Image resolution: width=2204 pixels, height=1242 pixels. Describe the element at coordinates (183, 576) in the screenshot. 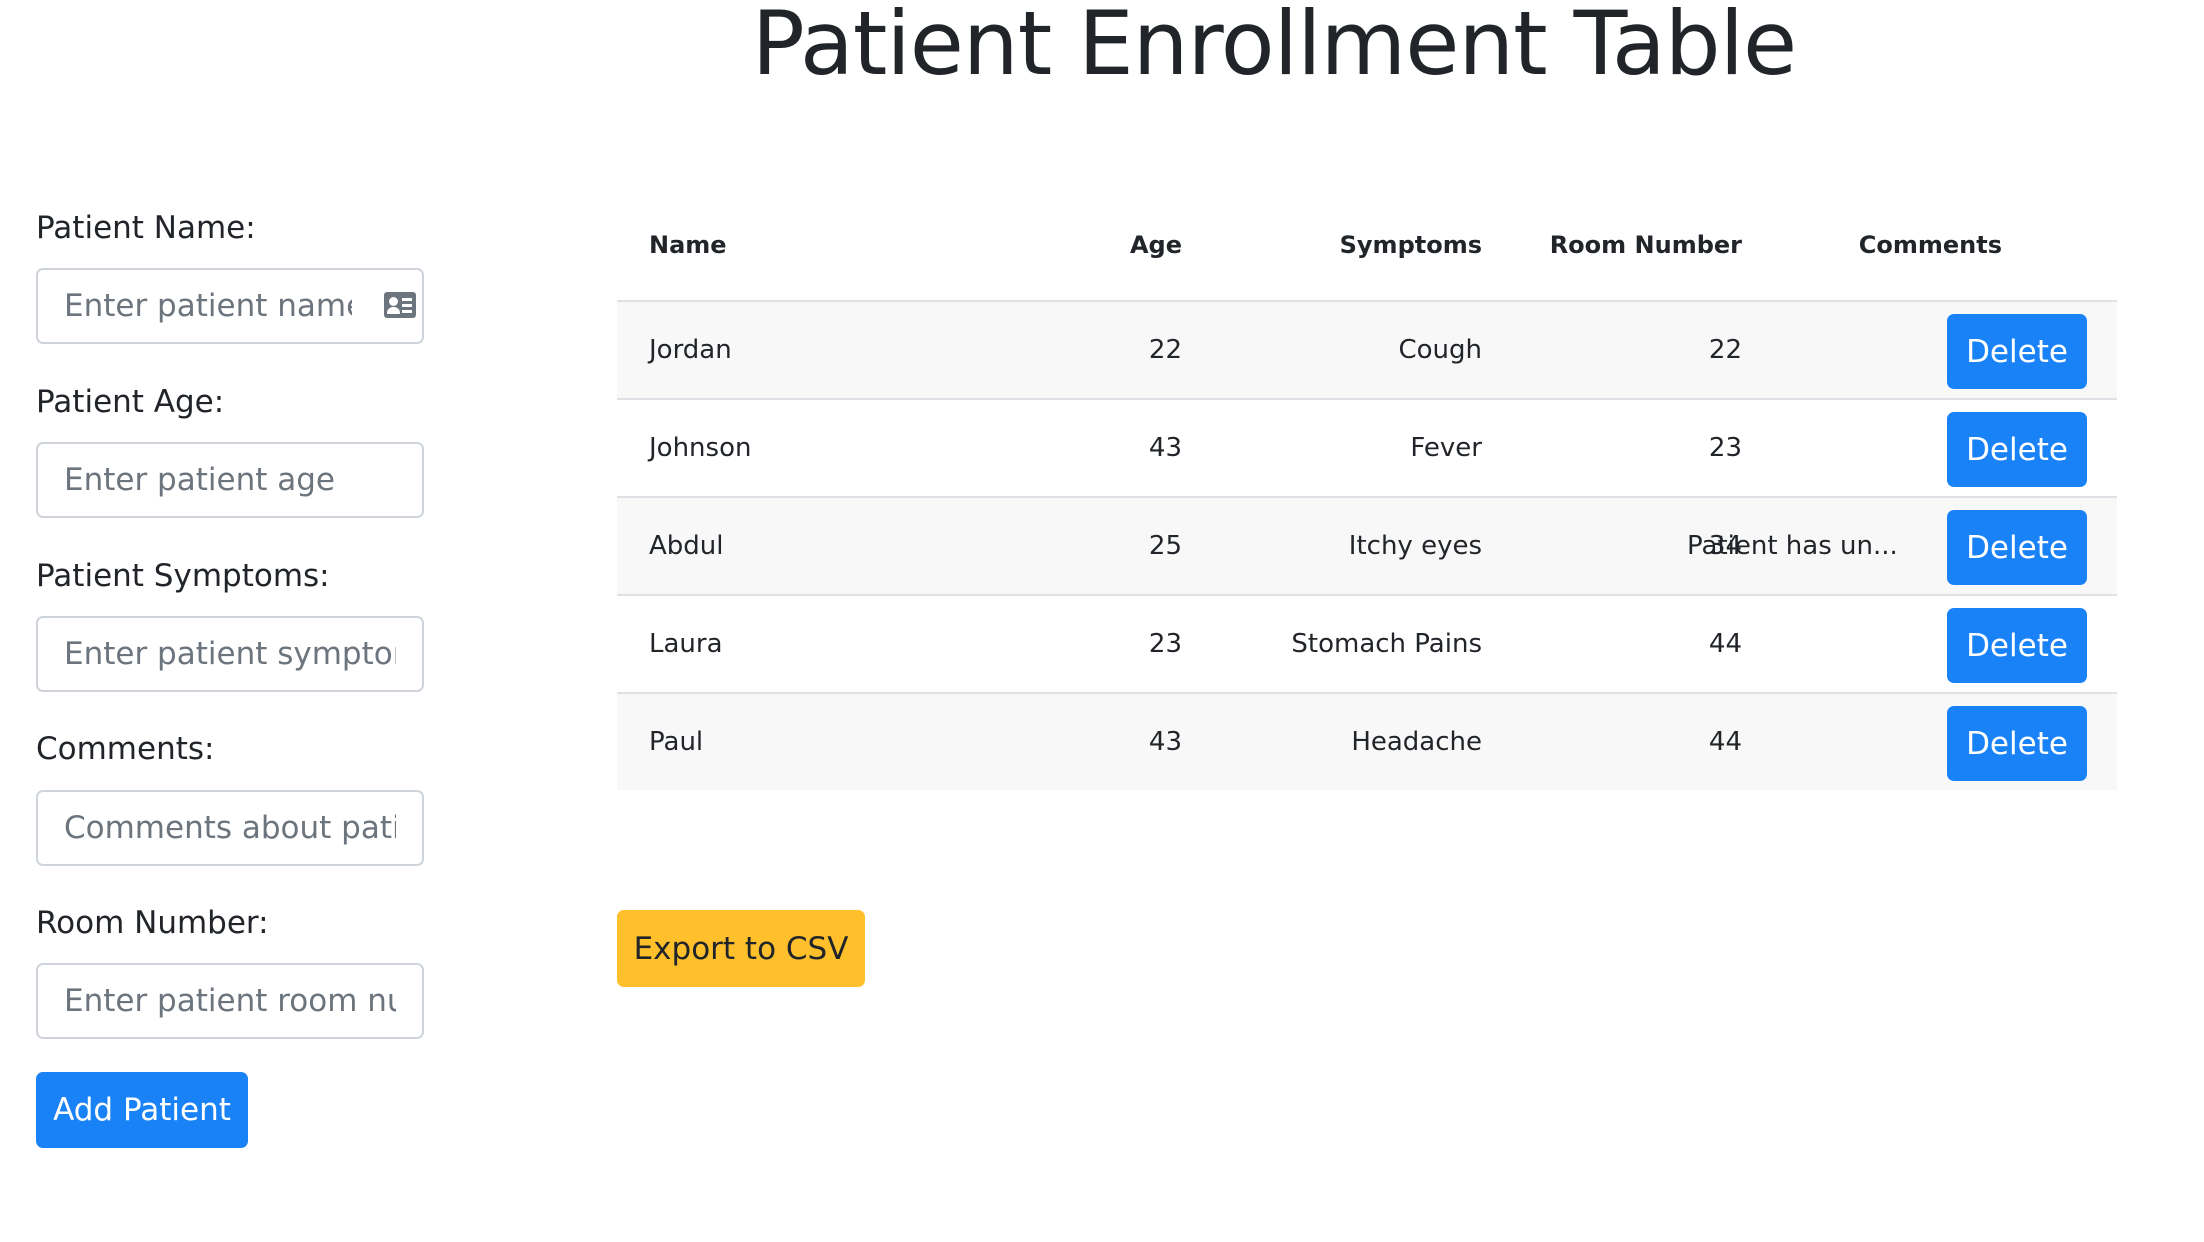

I see `patient-symptoms-label: Patient Symptoms:` at that location.